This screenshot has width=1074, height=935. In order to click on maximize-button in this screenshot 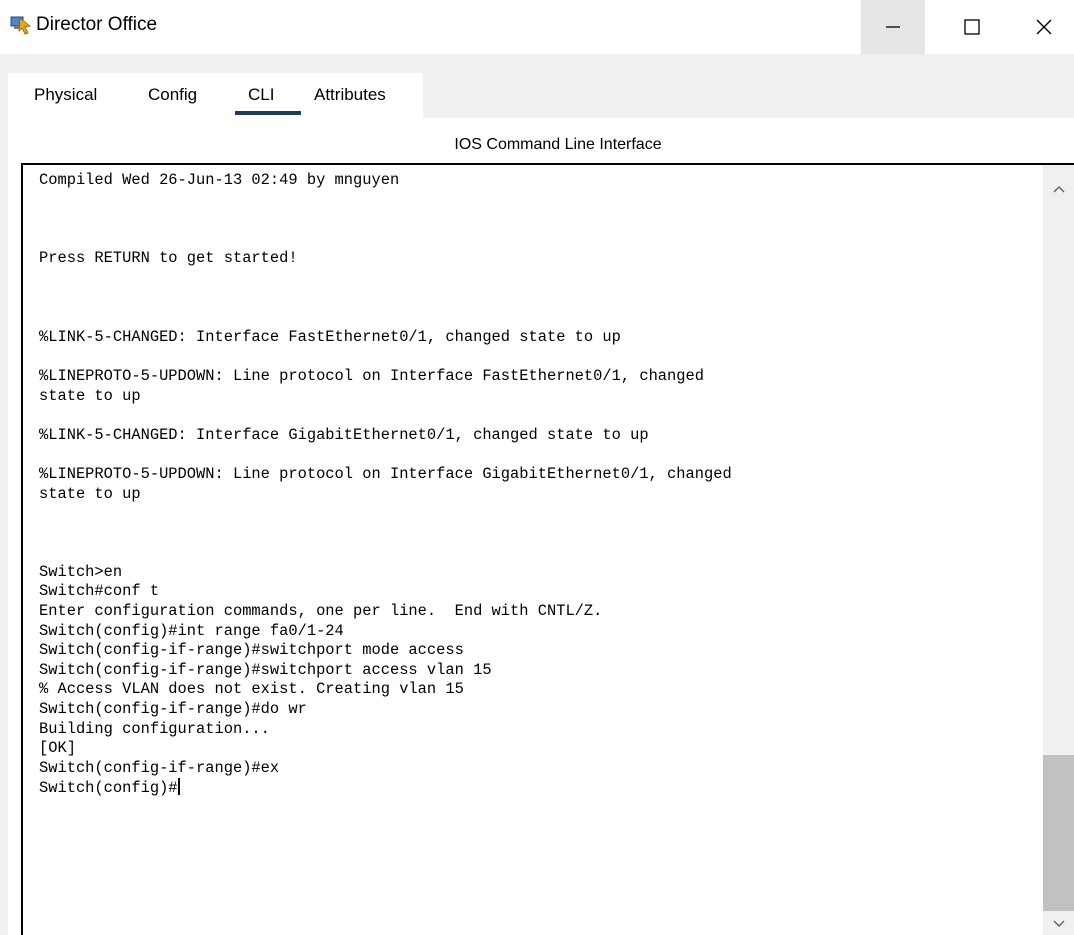, I will do `click(972, 27)`.